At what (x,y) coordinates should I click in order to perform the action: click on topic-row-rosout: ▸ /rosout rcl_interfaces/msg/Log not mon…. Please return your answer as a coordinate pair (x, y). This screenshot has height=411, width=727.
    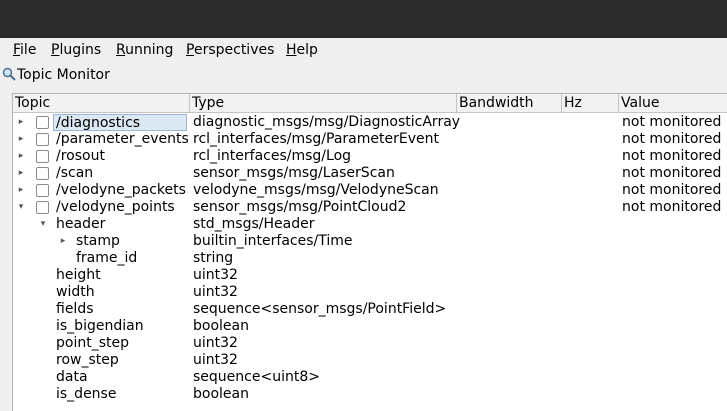
    Looking at the image, I should click on (370, 156).